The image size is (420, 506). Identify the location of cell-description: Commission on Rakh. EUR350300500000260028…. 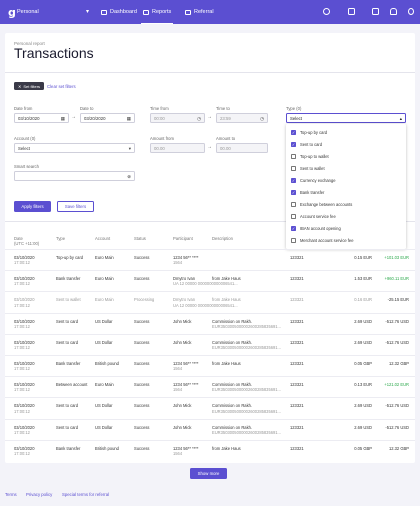
(249, 324).